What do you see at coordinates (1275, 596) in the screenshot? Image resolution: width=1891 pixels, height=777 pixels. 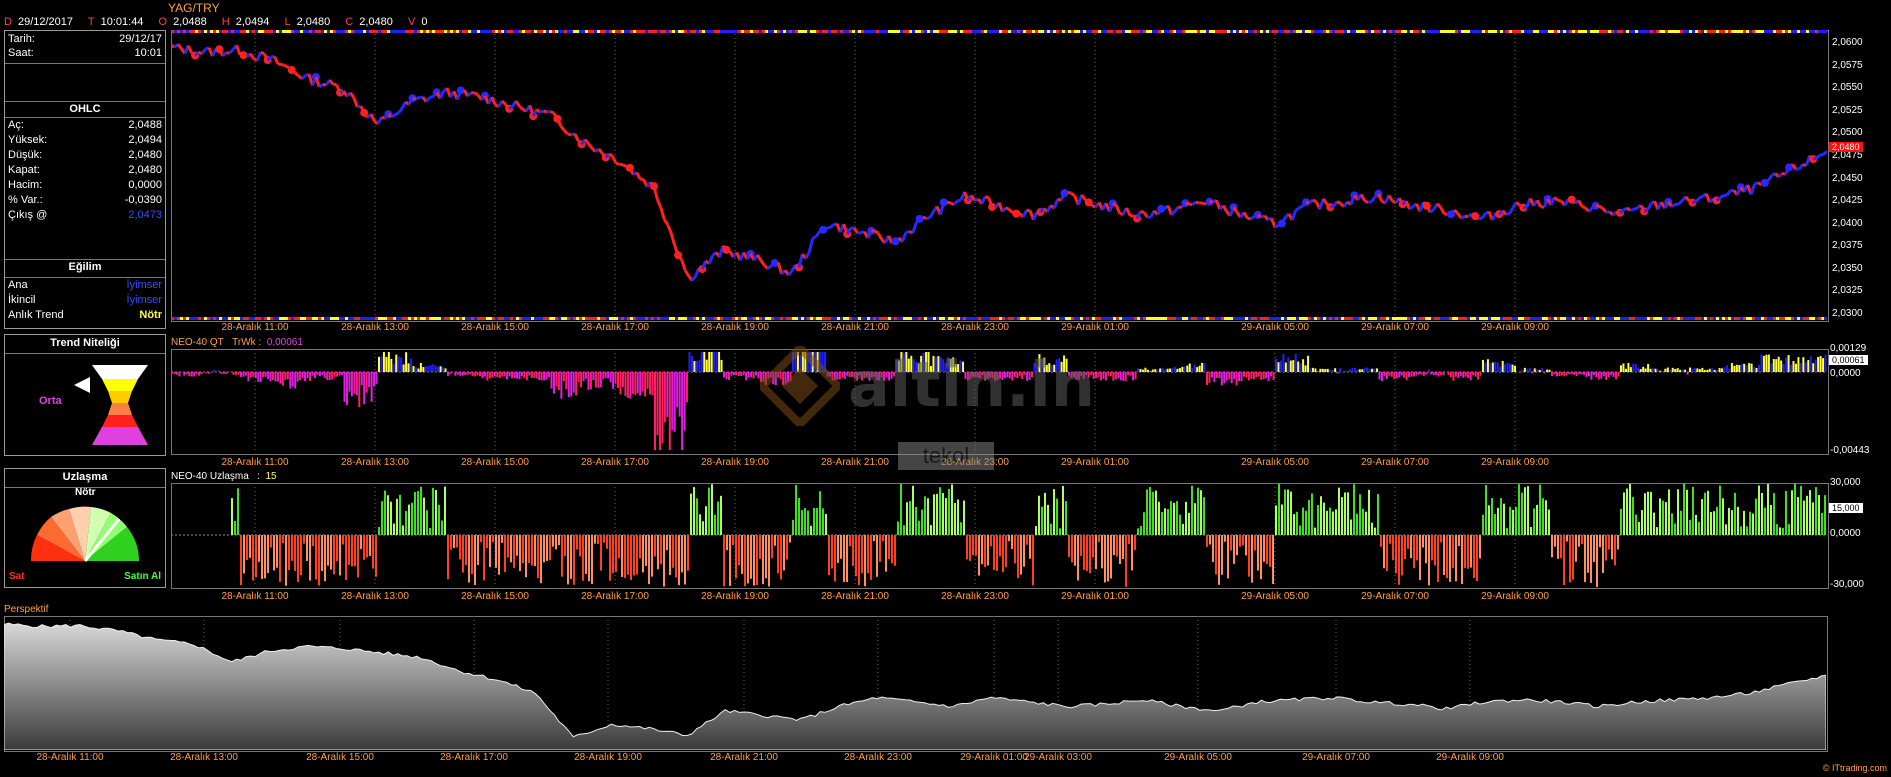 I see `x-tick-label: 29-Aralık 05:00` at bounding box center [1275, 596].